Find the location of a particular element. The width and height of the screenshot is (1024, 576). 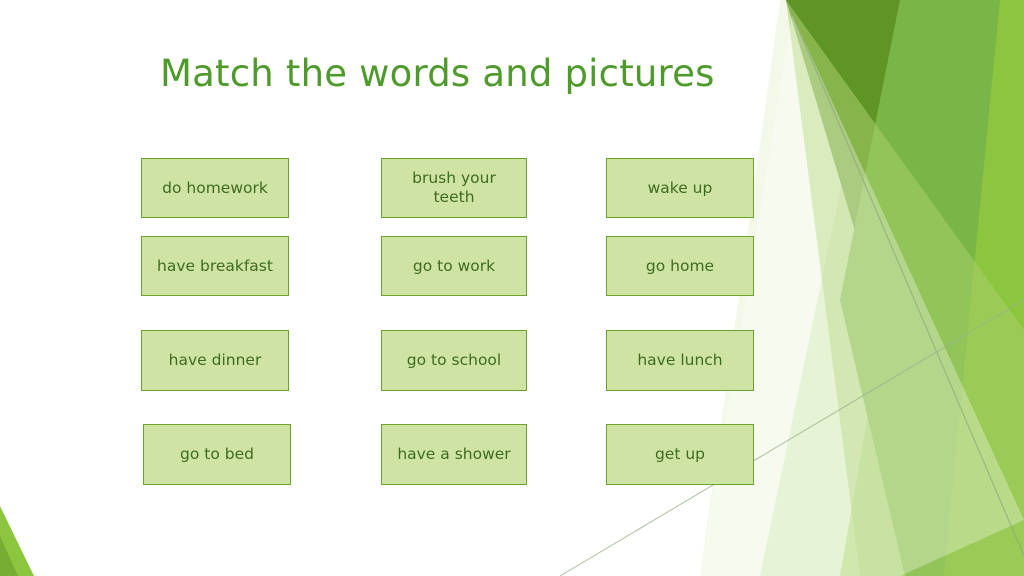

page-title: Match the words and pictures is located at coordinates (437, 73).